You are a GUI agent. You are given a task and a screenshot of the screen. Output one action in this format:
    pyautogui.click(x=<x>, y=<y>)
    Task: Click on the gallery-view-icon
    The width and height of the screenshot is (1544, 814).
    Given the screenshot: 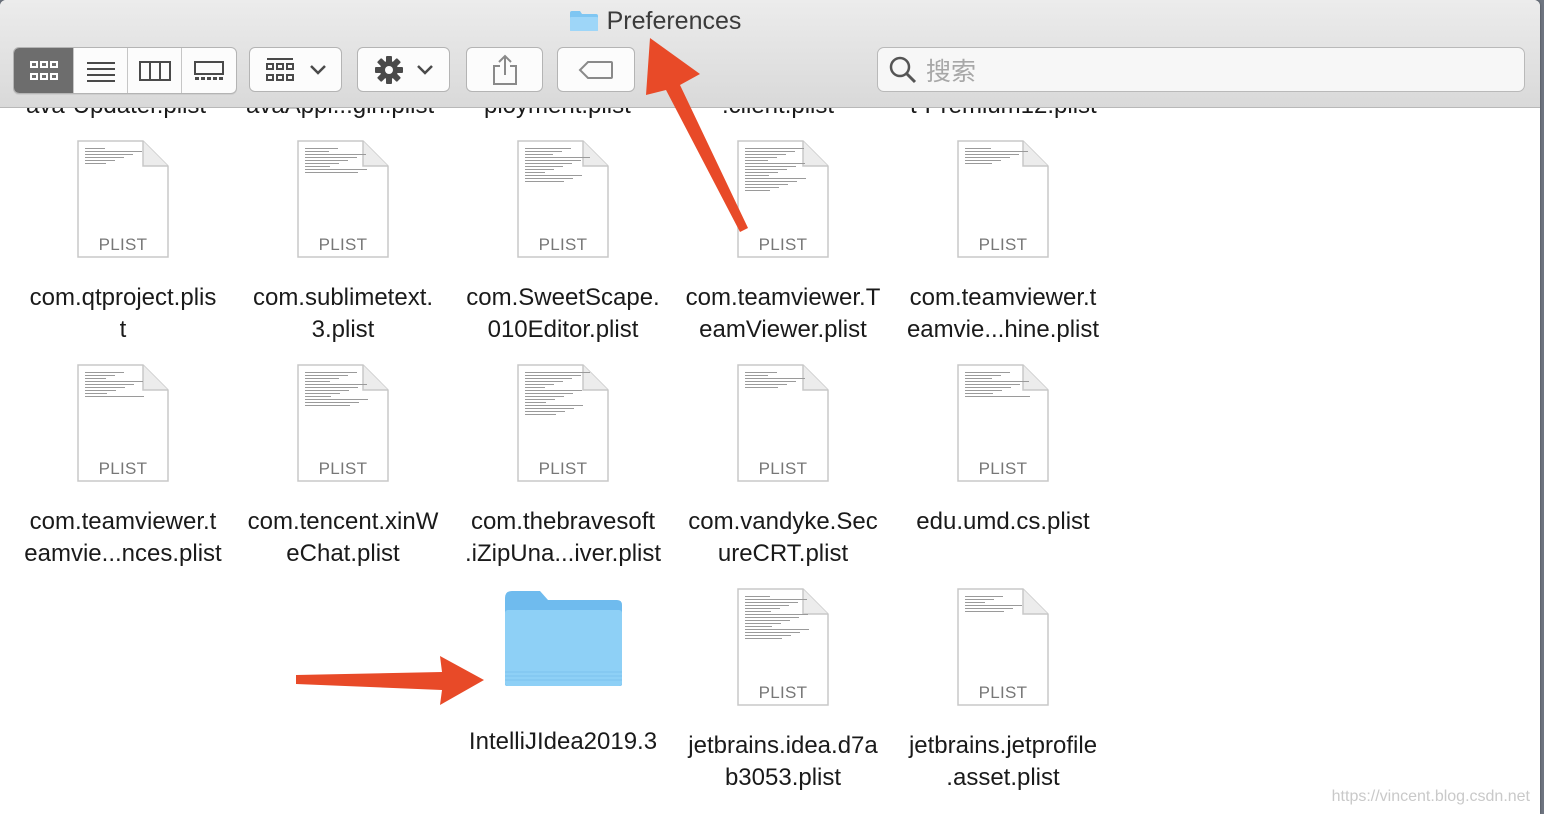 What is the action you would take?
    pyautogui.click(x=209, y=70)
    